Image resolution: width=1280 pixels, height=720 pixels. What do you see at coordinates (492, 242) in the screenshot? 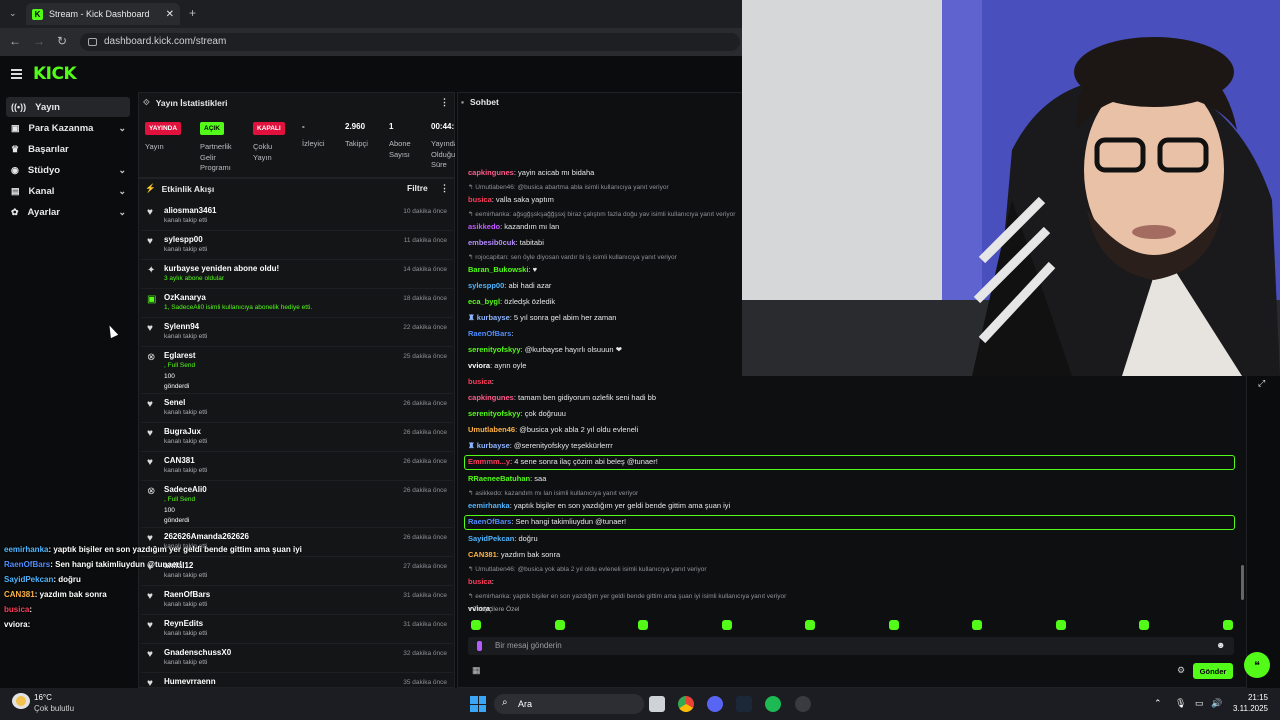
I see `chat-username: embesib0cuk` at bounding box center [492, 242].